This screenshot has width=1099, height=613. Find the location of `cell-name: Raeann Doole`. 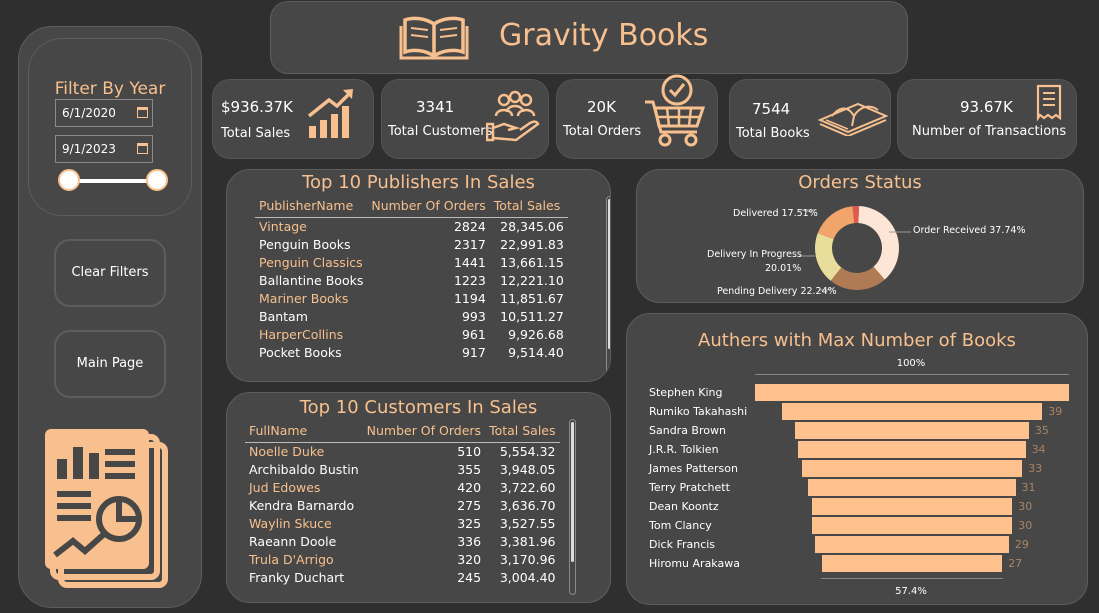

cell-name: Raeann Doole is located at coordinates (293, 541).